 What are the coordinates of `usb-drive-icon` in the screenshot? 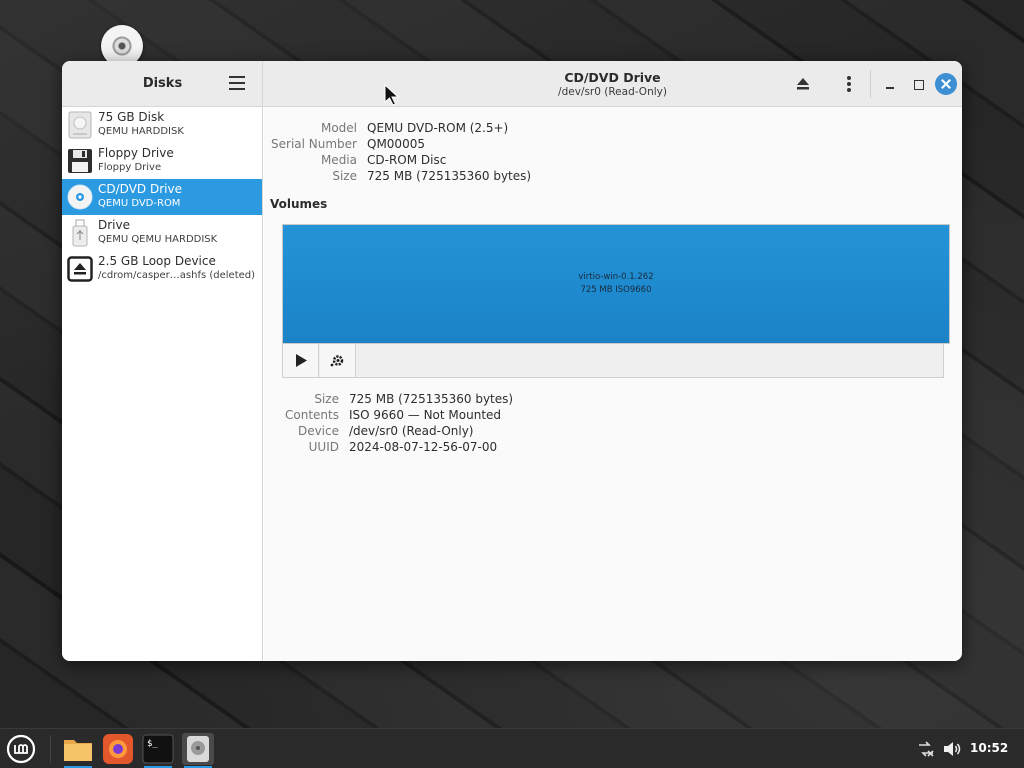 It's located at (80, 233).